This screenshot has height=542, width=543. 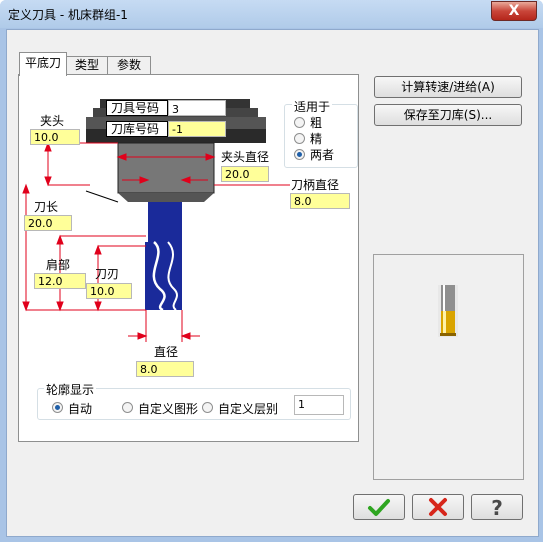 I want to click on radio-finish-label: 精, so click(x=316, y=139).